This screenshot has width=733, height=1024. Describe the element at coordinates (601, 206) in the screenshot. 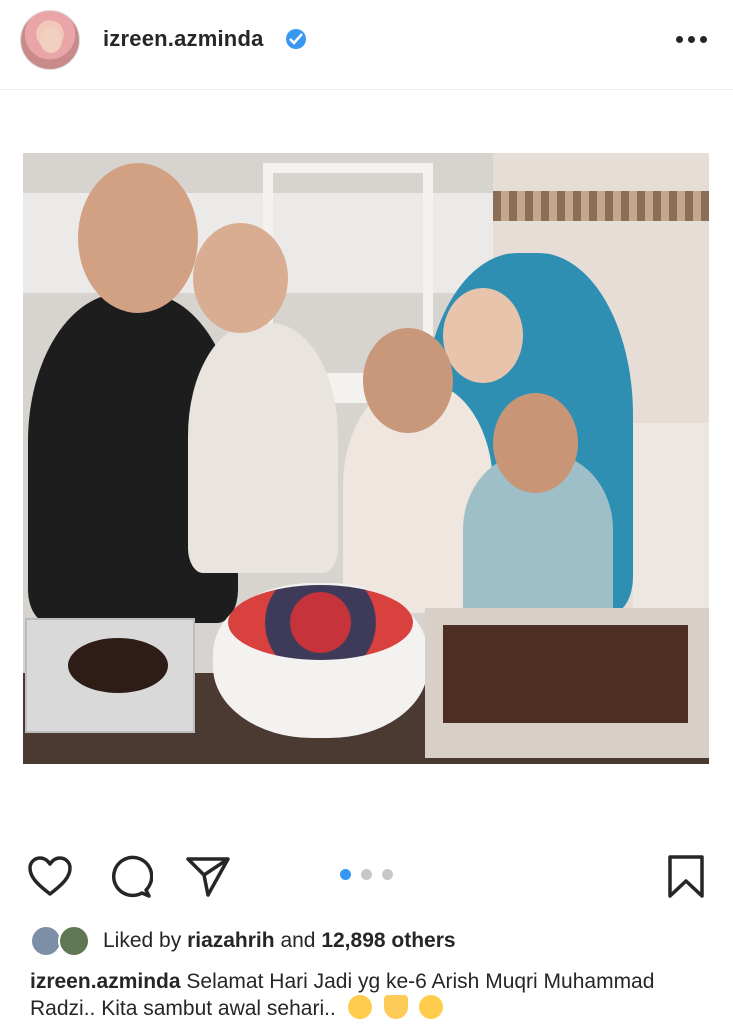

I see `wall-border` at that location.